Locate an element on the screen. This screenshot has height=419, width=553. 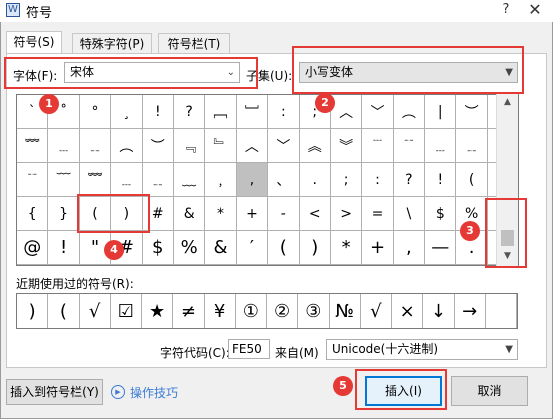
recent-symbol-cell: ¥ is located at coordinates (220, 311).